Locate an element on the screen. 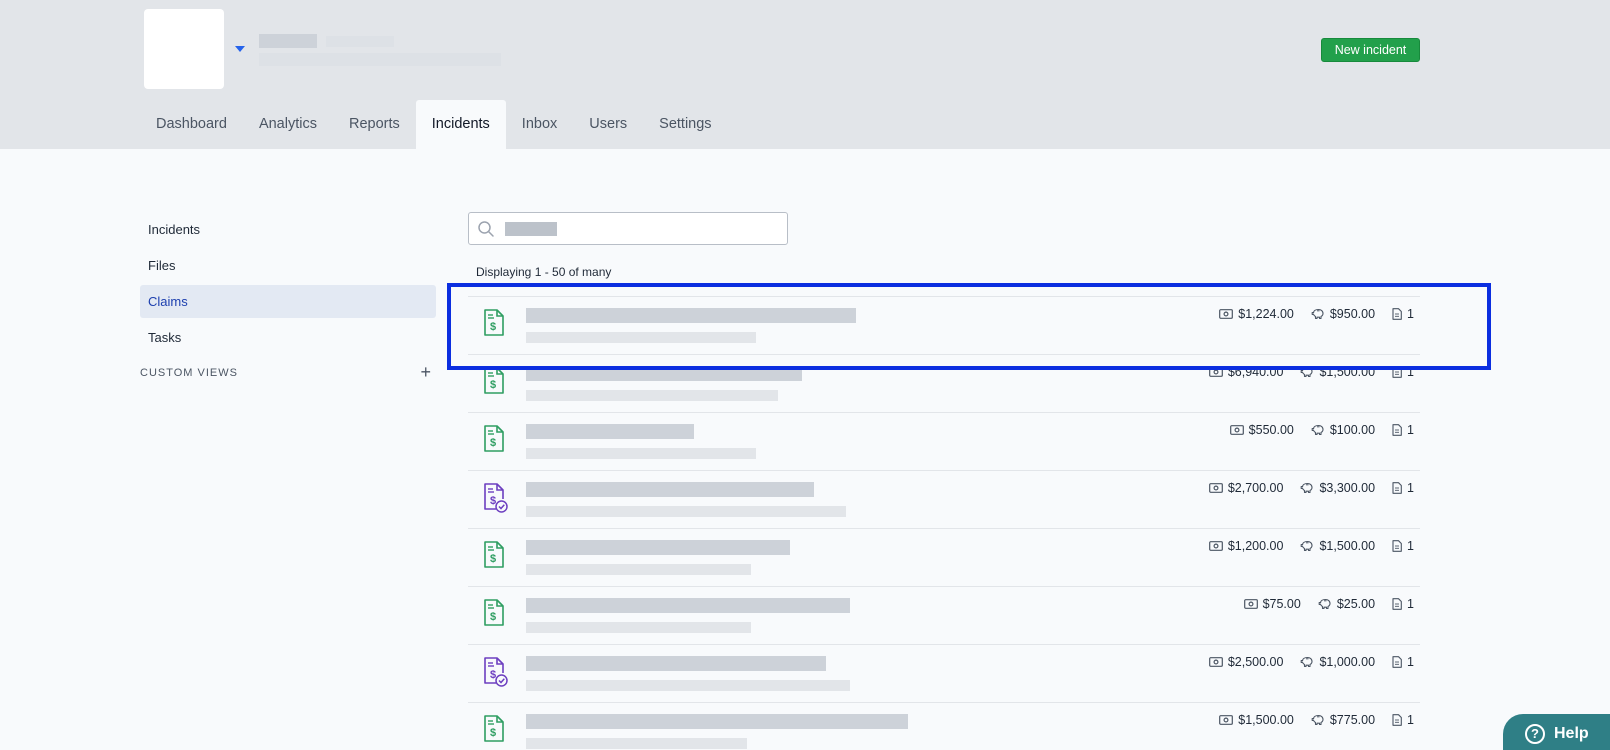  claim-amount: $2,700.00 is located at coordinates (1245, 488).